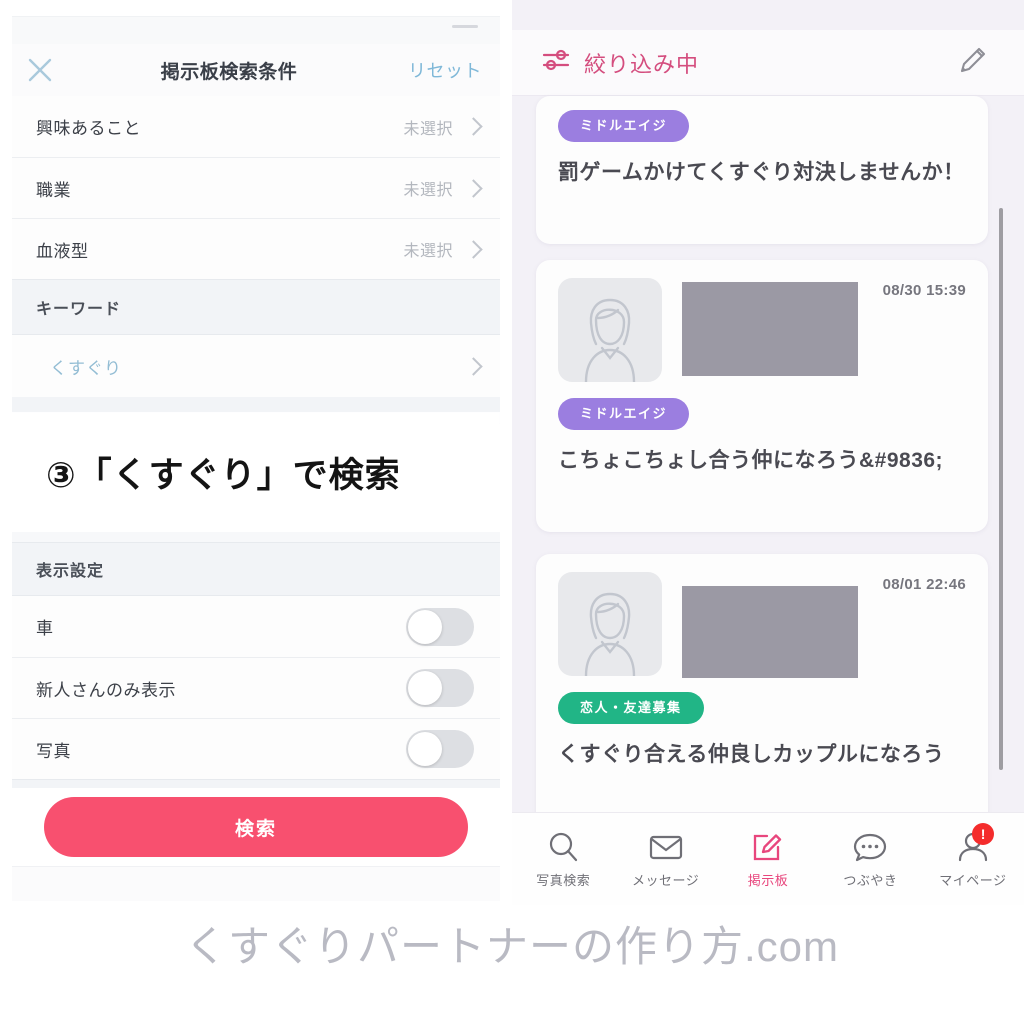 The image size is (1024, 1024). Describe the element at coordinates (256, 187) in the screenshot. I see `filter-row-occupation: 職業 未選択` at that location.